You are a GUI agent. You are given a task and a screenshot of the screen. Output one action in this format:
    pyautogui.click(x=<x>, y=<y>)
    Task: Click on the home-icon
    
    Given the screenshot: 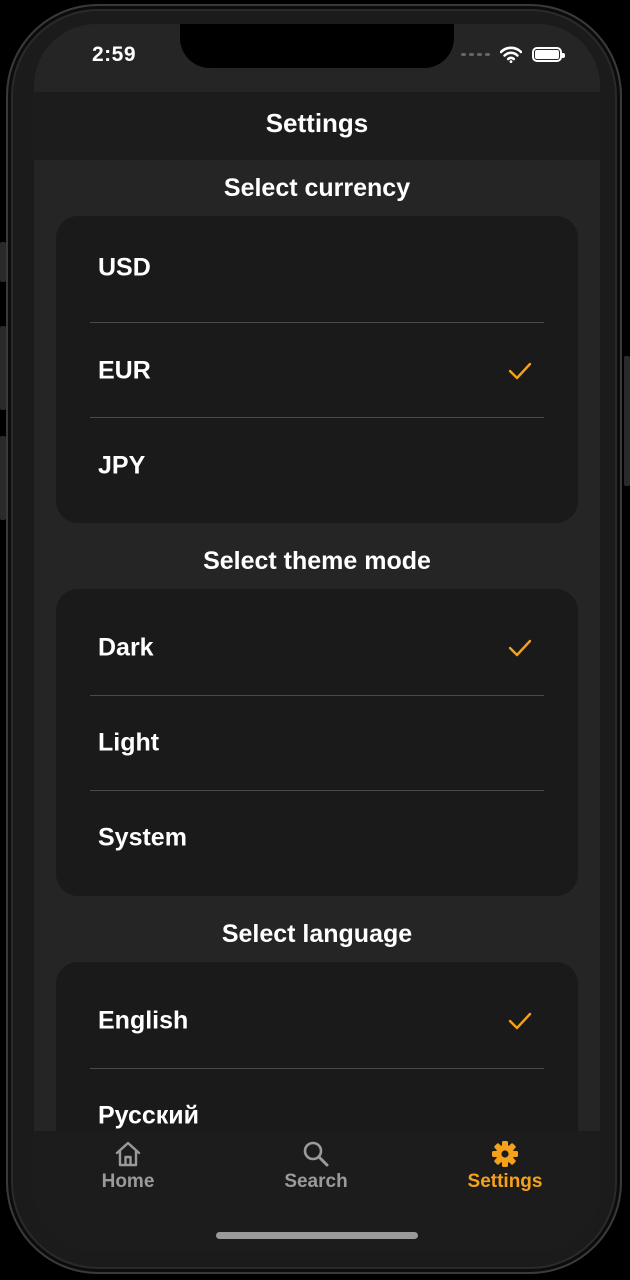 What is the action you would take?
    pyautogui.click(x=128, y=1154)
    